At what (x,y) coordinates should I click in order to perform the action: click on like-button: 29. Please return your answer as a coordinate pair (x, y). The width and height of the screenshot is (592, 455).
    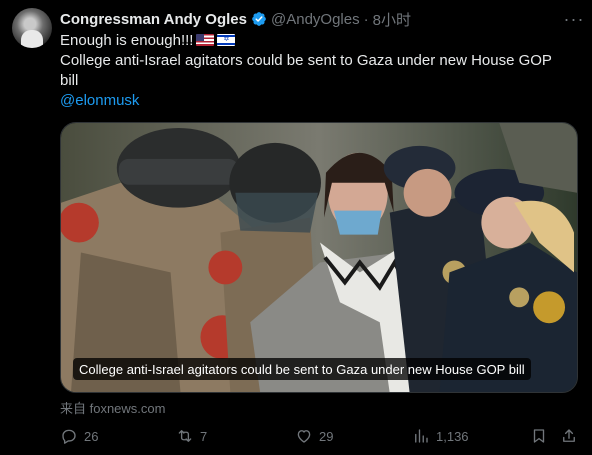
    Looking at the image, I should click on (314, 436).